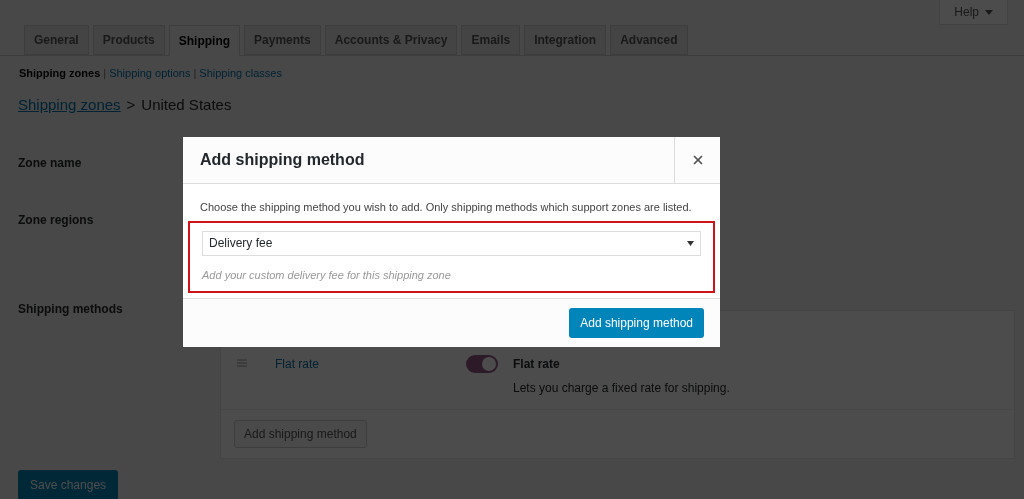  I want to click on modal-description: Choose the shipping method you wish to add. Only shipping methods which support zones are listed., so click(446, 207).